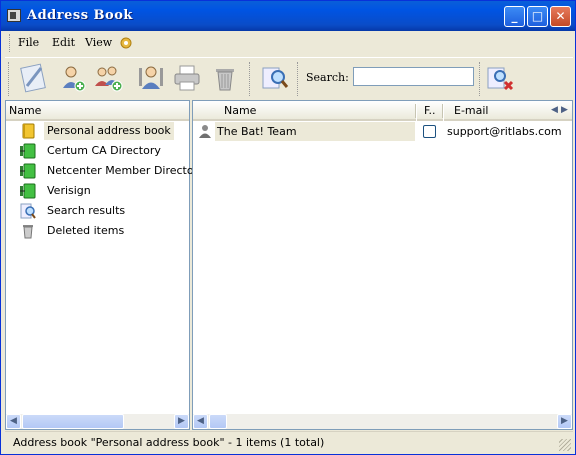  Describe the element at coordinates (187, 78) in the screenshot. I see `print-icon` at that location.